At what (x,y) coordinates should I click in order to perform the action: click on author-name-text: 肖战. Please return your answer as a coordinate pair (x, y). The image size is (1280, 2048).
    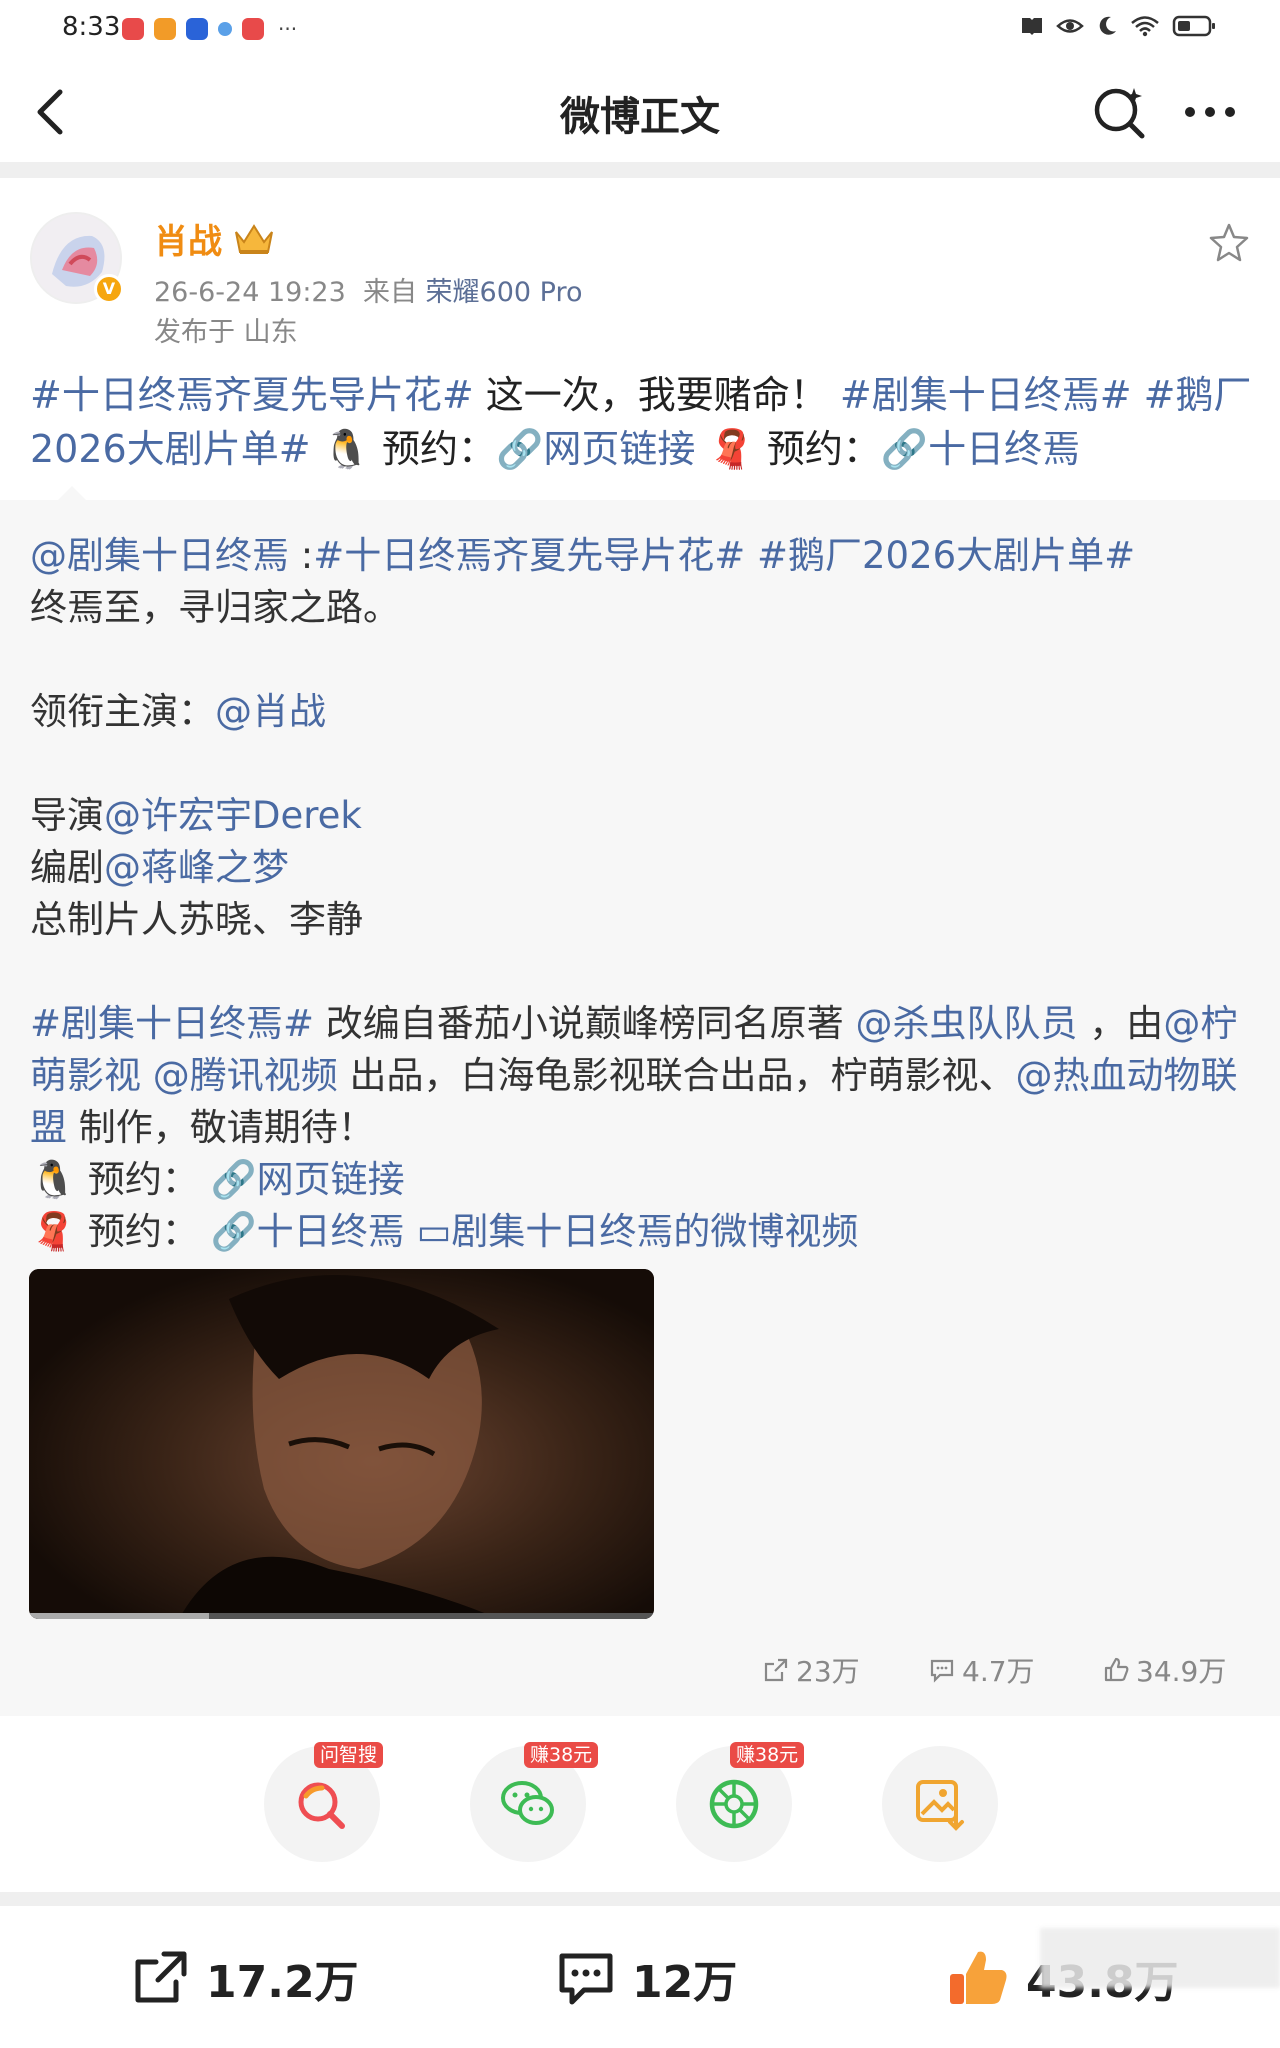
    Looking at the image, I should click on (188, 242).